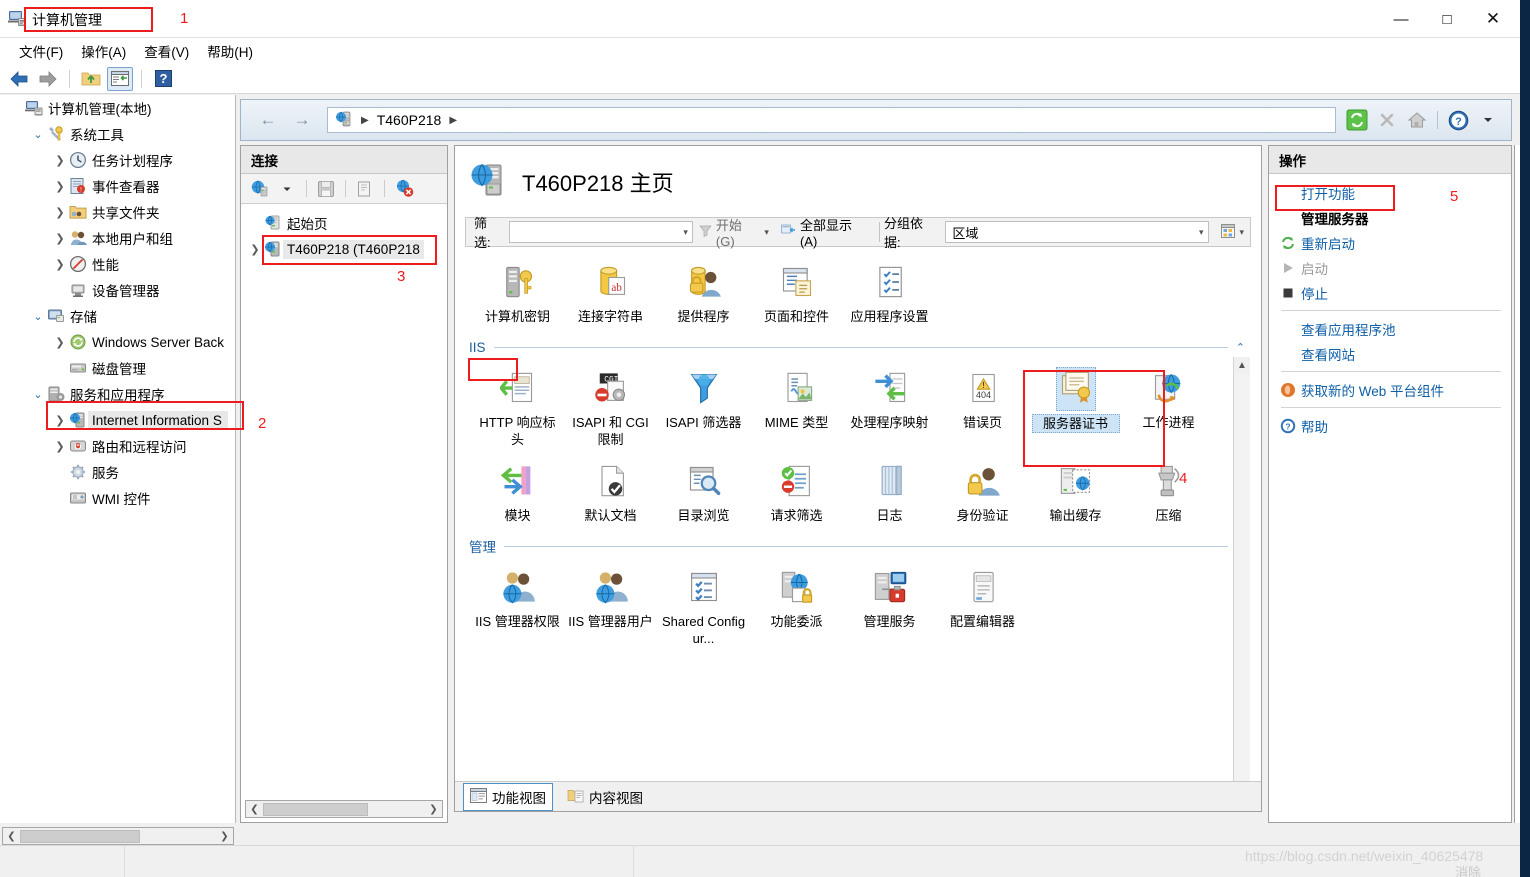  I want to click on tree-services: 服务, so click(117, 472).